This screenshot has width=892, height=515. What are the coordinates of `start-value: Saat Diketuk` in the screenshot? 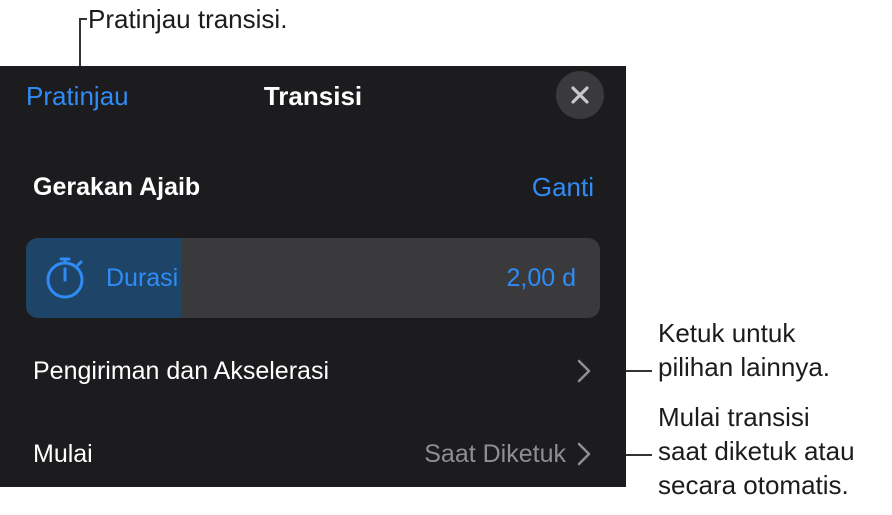 It's located at (495, 454).